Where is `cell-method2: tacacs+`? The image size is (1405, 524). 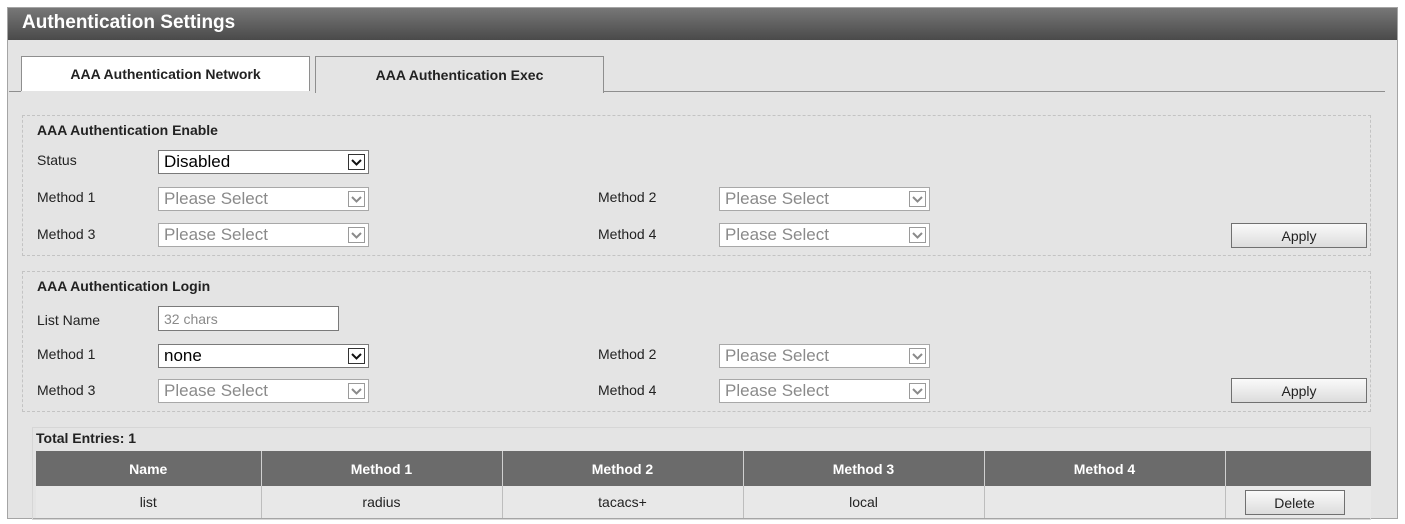 cell-method2: tacacs+ is located at coordinates (623, 502).